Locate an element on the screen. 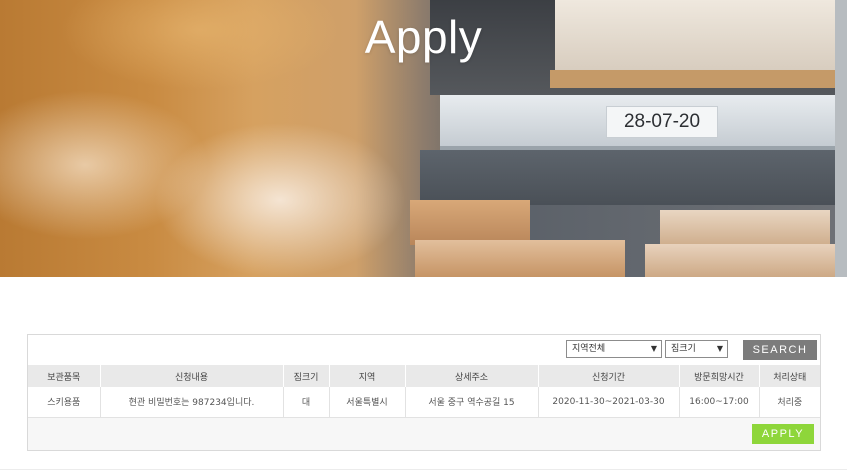 This screenshot has height=473, width=847. cell-request: 현관 비밀번호는 987234입니다. is located at coordinates (191, 402).